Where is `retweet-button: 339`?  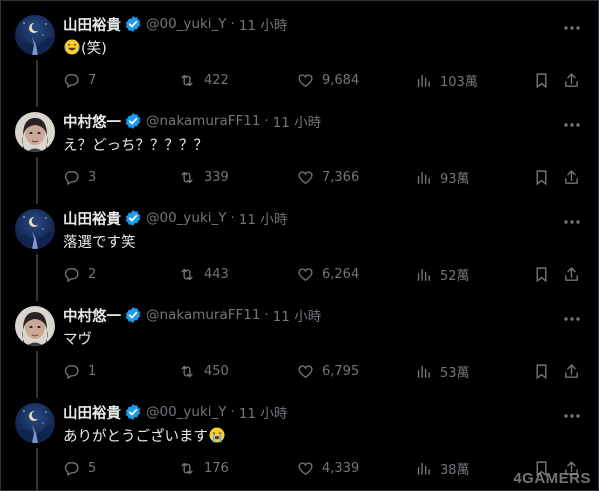
retweet-button: 339 is located at coordinates (203, 177).